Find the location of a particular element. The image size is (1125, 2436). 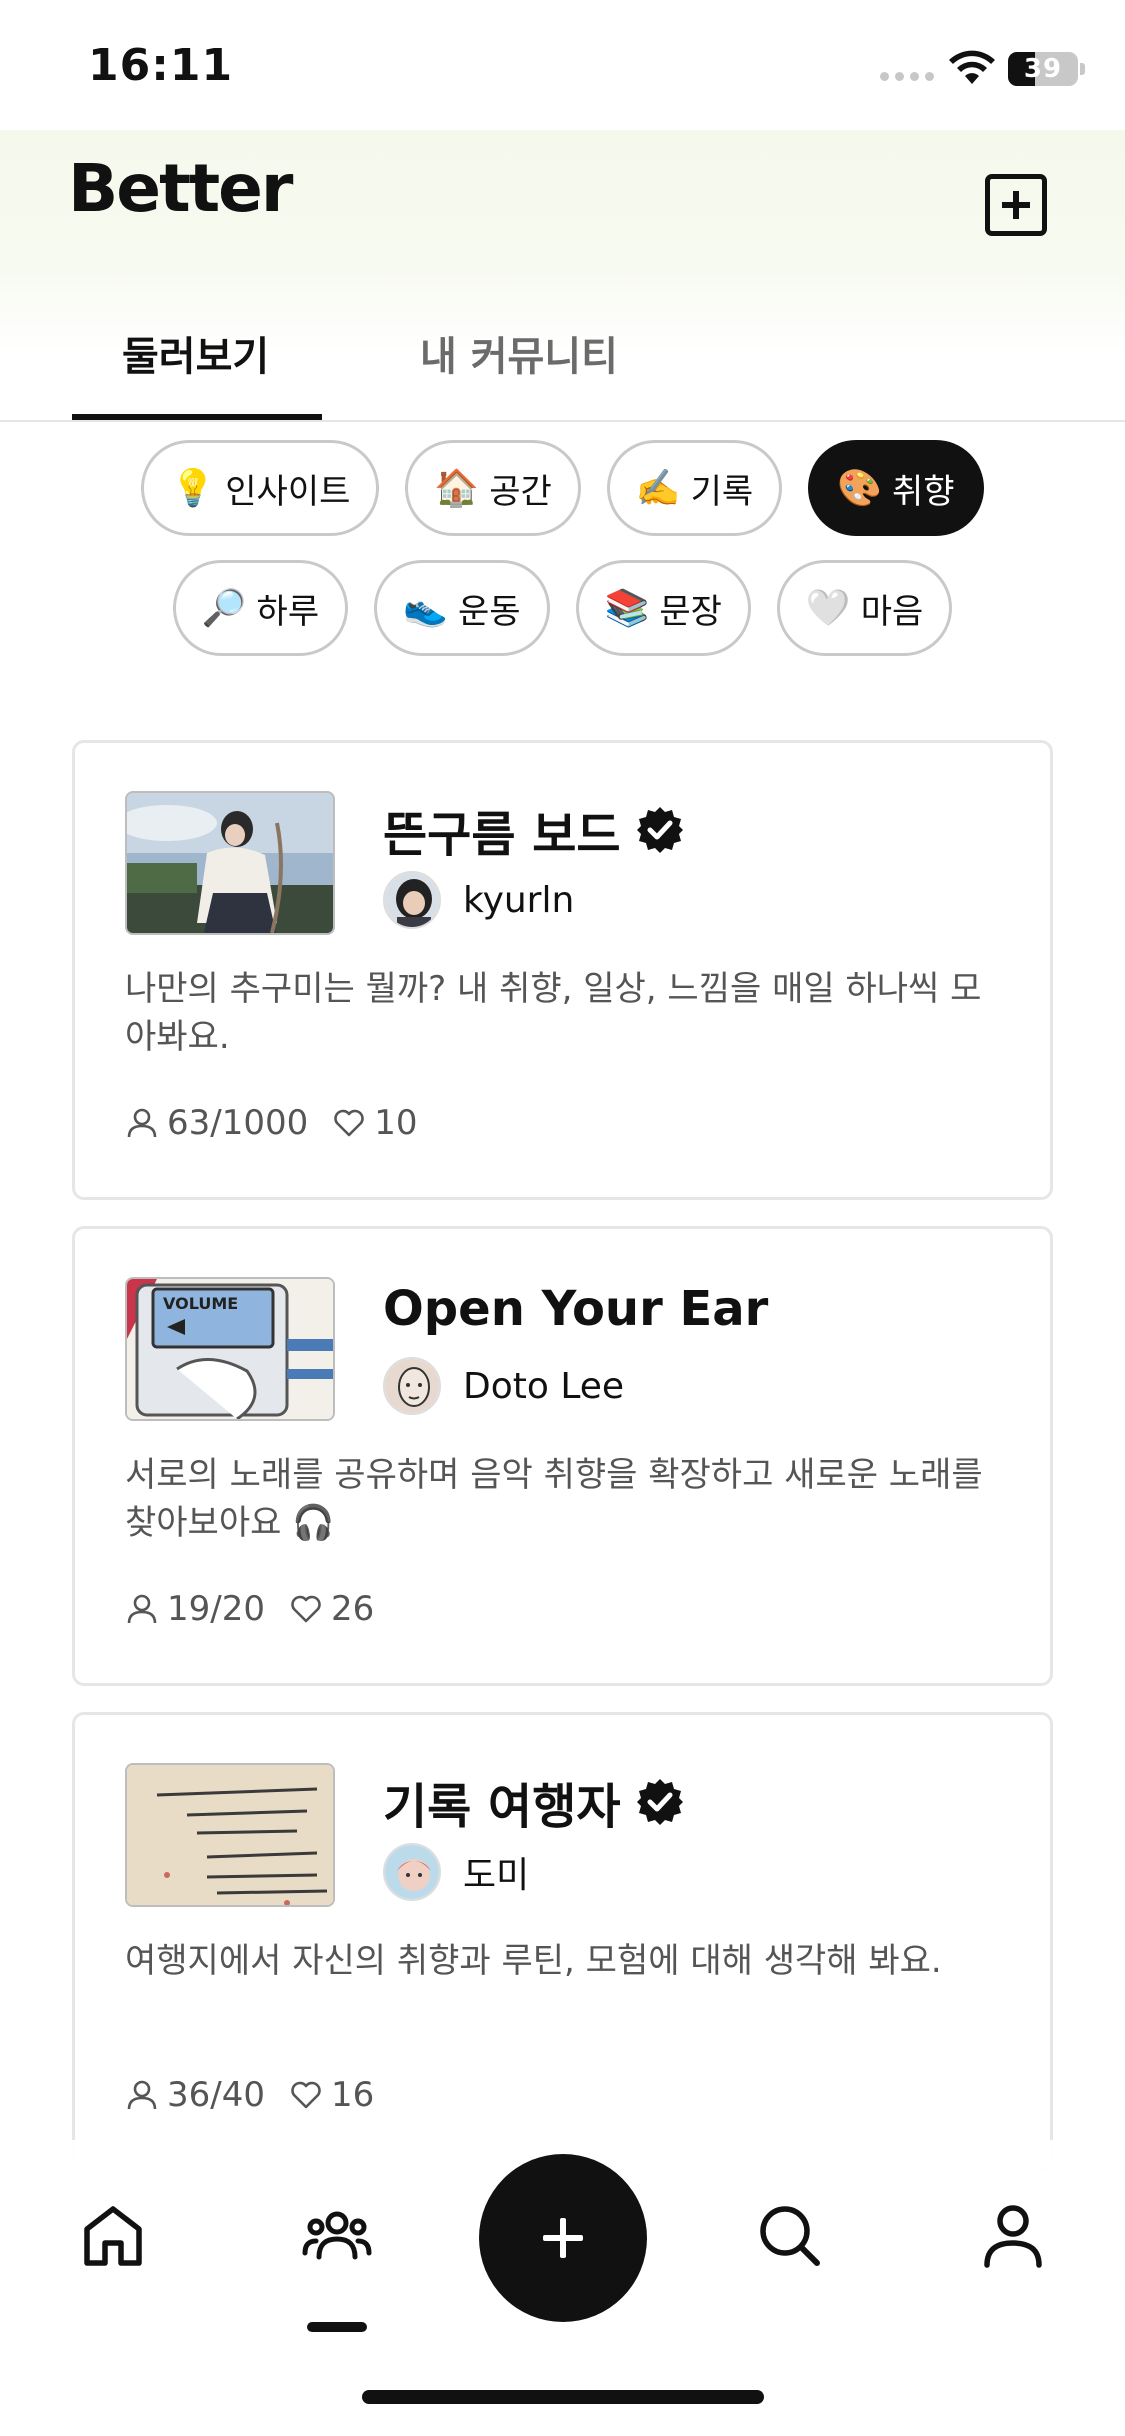

search-icon is located at coordinates (790, 2236).